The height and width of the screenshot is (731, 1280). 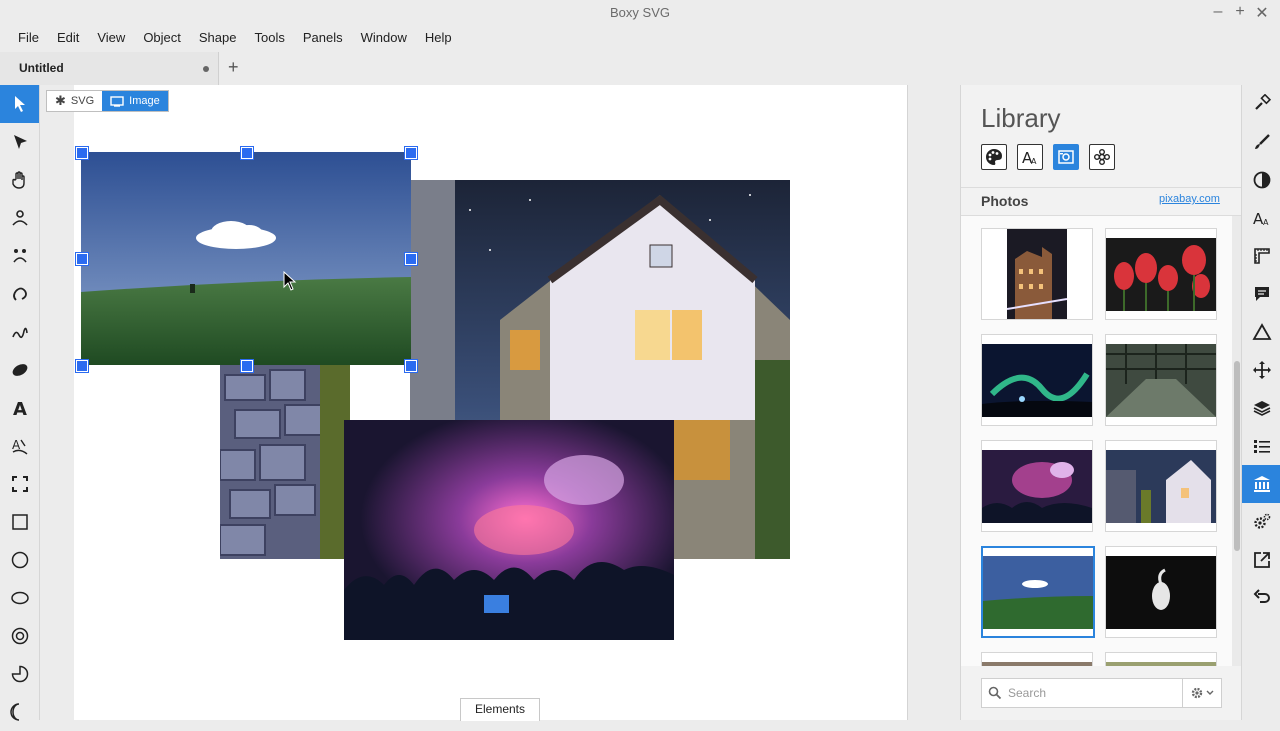 What do you see at coordinates (1161, 592) in the screenshot?
I see `thumbnail-white-heron` at bounding box center [1161, 592].